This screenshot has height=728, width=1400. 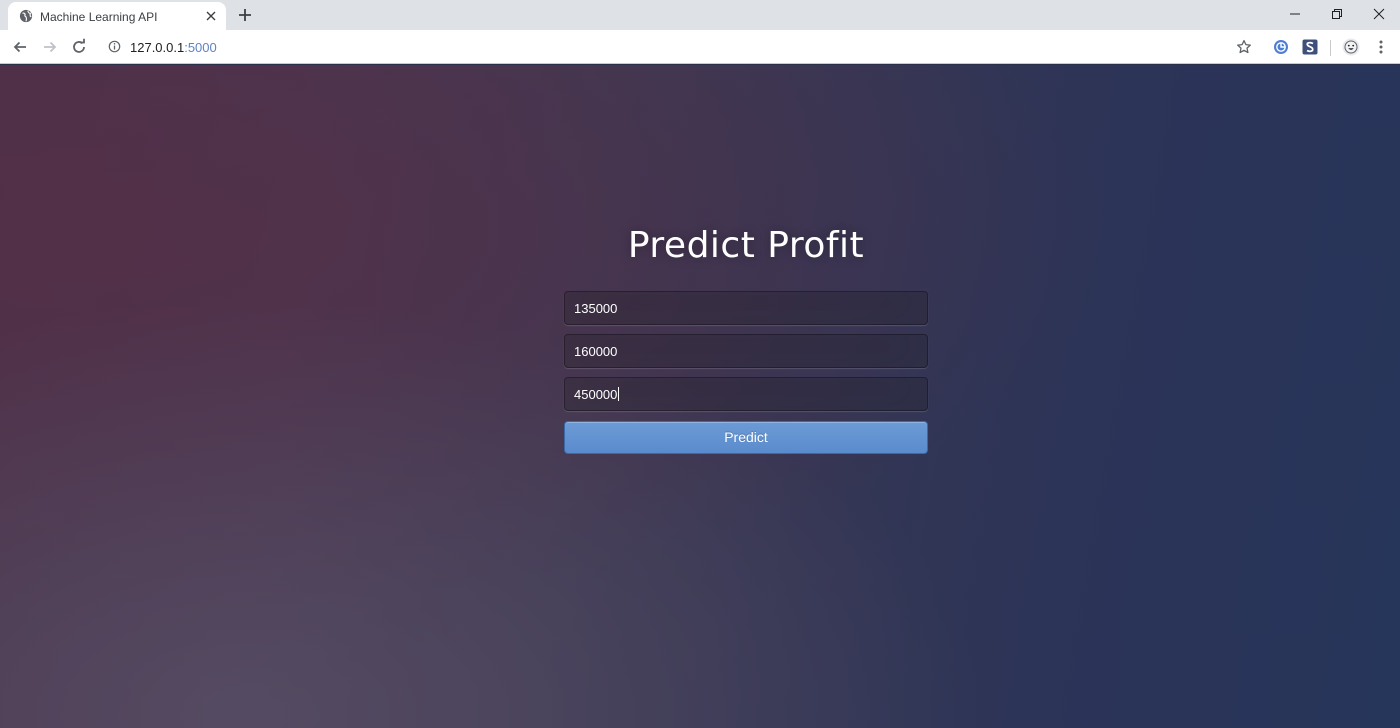 What do you see at coordinates (245, 15) in the screenshot?
I see `new-tab-icon` at bounding box center [245, 15].